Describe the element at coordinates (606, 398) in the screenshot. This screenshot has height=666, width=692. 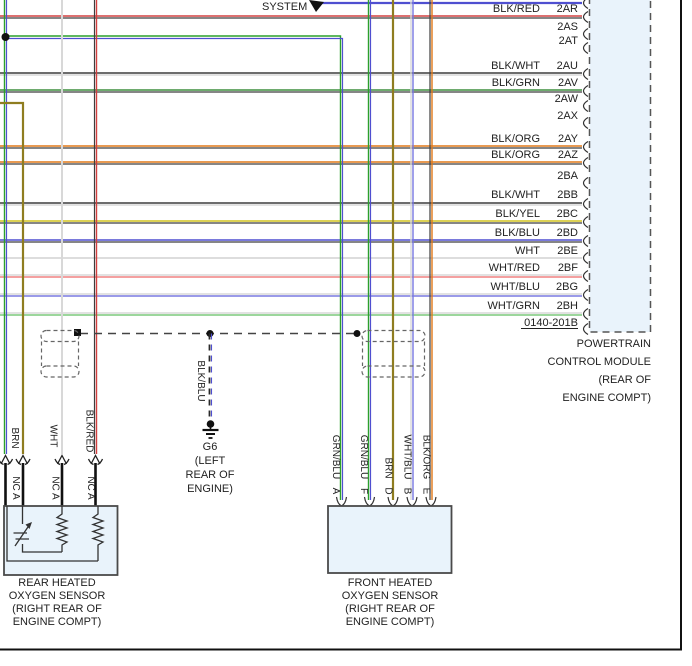
I see `pcm-caption-line: ENGINE COMPT)` at that location.